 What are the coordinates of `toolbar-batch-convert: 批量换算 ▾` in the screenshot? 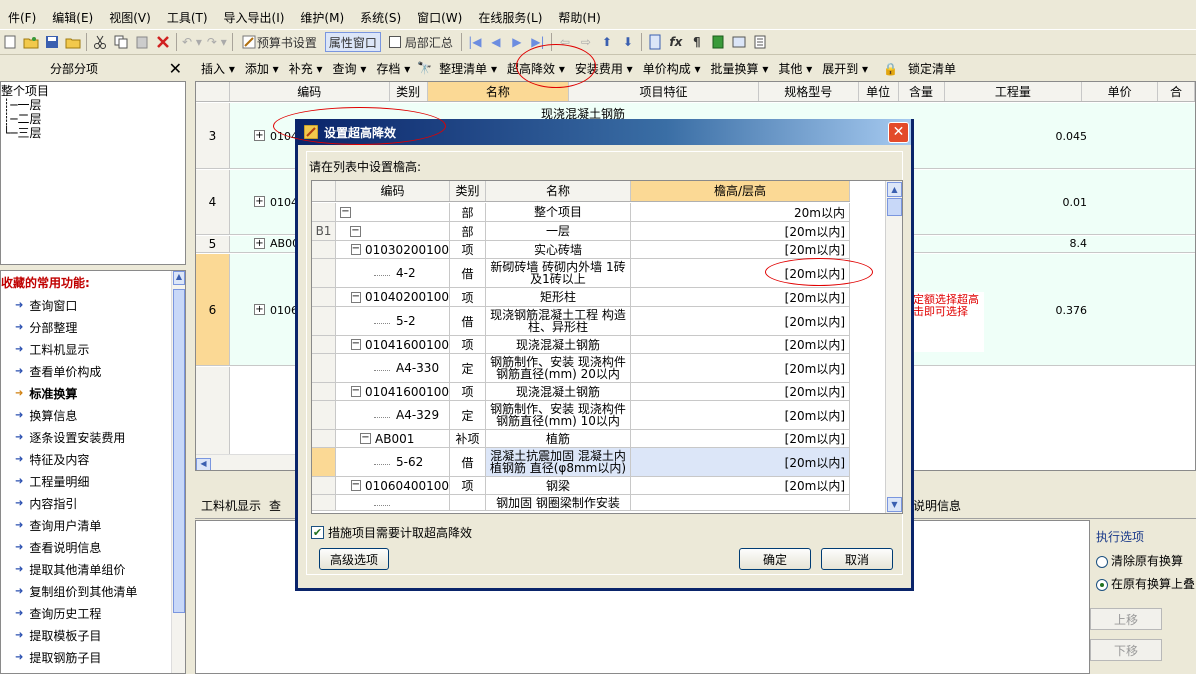 It's located at (740, 68).